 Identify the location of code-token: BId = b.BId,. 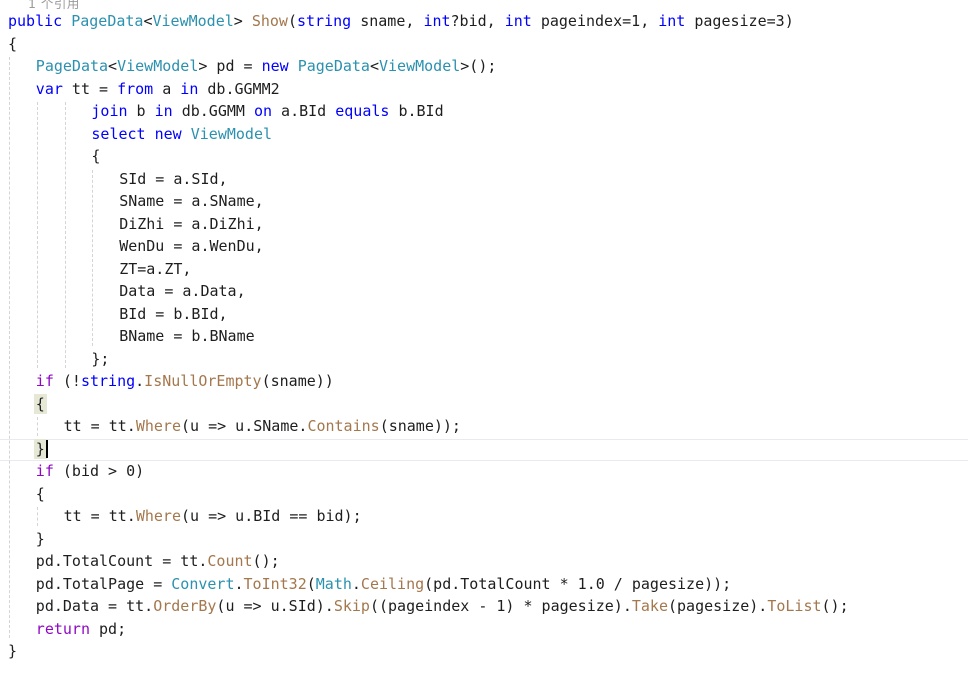
(173, 313).